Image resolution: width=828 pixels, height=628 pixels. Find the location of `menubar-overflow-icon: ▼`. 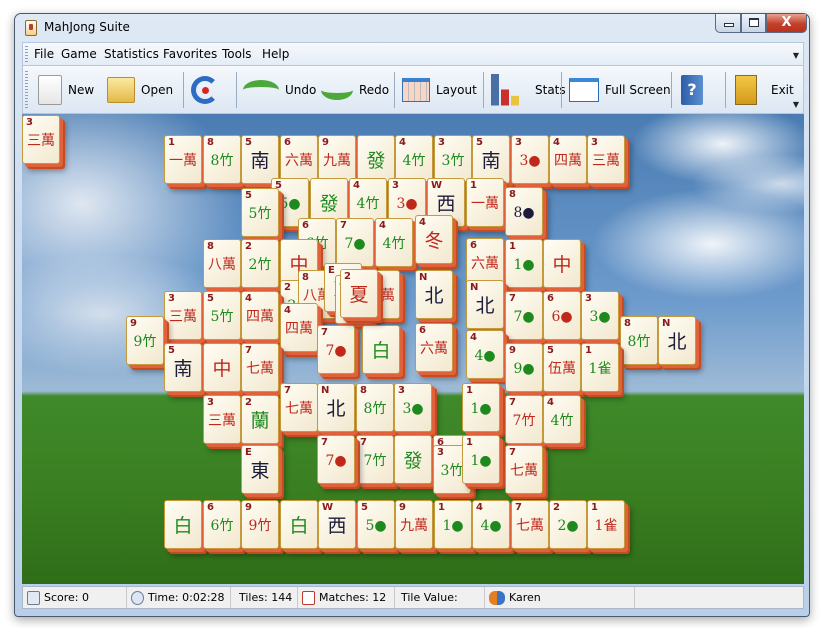

menubar-overflow-icon: ▼ is located at coordinates (796, 55).